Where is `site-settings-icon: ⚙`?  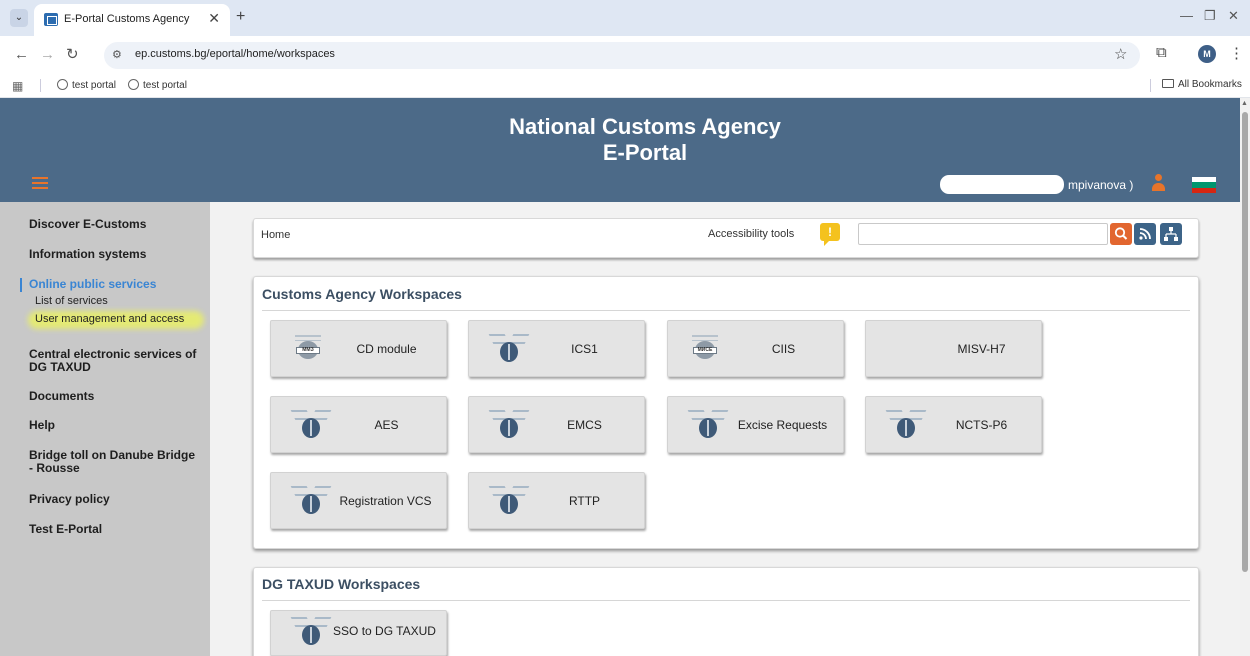
site-settings-icon: ⚙ is located at coordinates (117, 54).